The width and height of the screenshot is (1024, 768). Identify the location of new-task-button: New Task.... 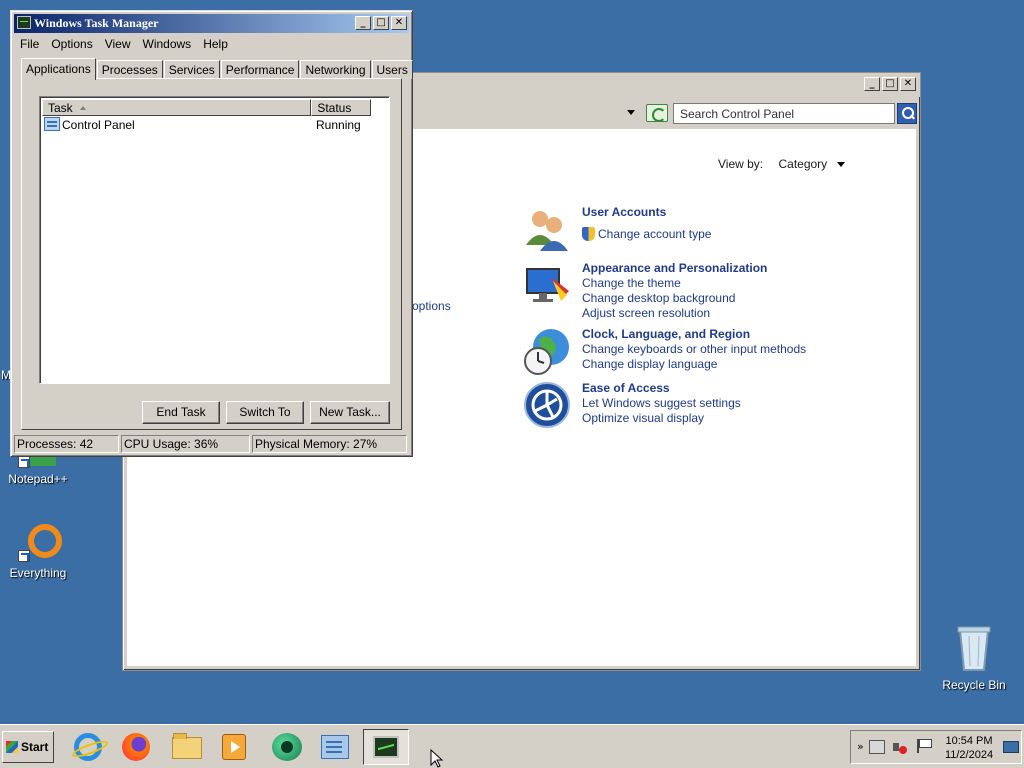
(350, 412).